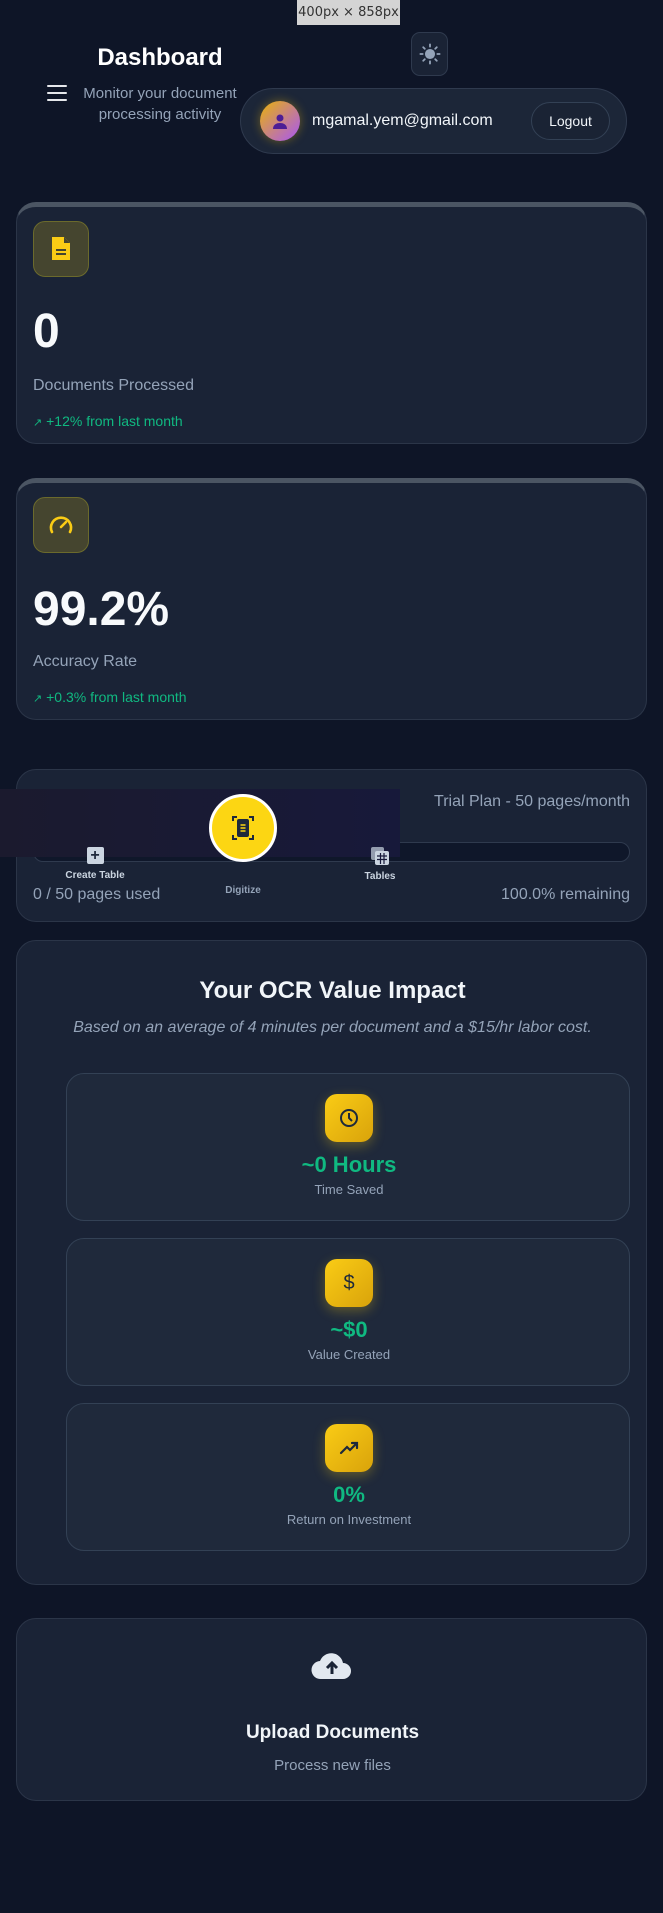  What do you see at coordinates (331, 1709) in the screenshot?
I see `upload-documents-card: Upload Documents Process new files` at bounding box center [331, 1709].